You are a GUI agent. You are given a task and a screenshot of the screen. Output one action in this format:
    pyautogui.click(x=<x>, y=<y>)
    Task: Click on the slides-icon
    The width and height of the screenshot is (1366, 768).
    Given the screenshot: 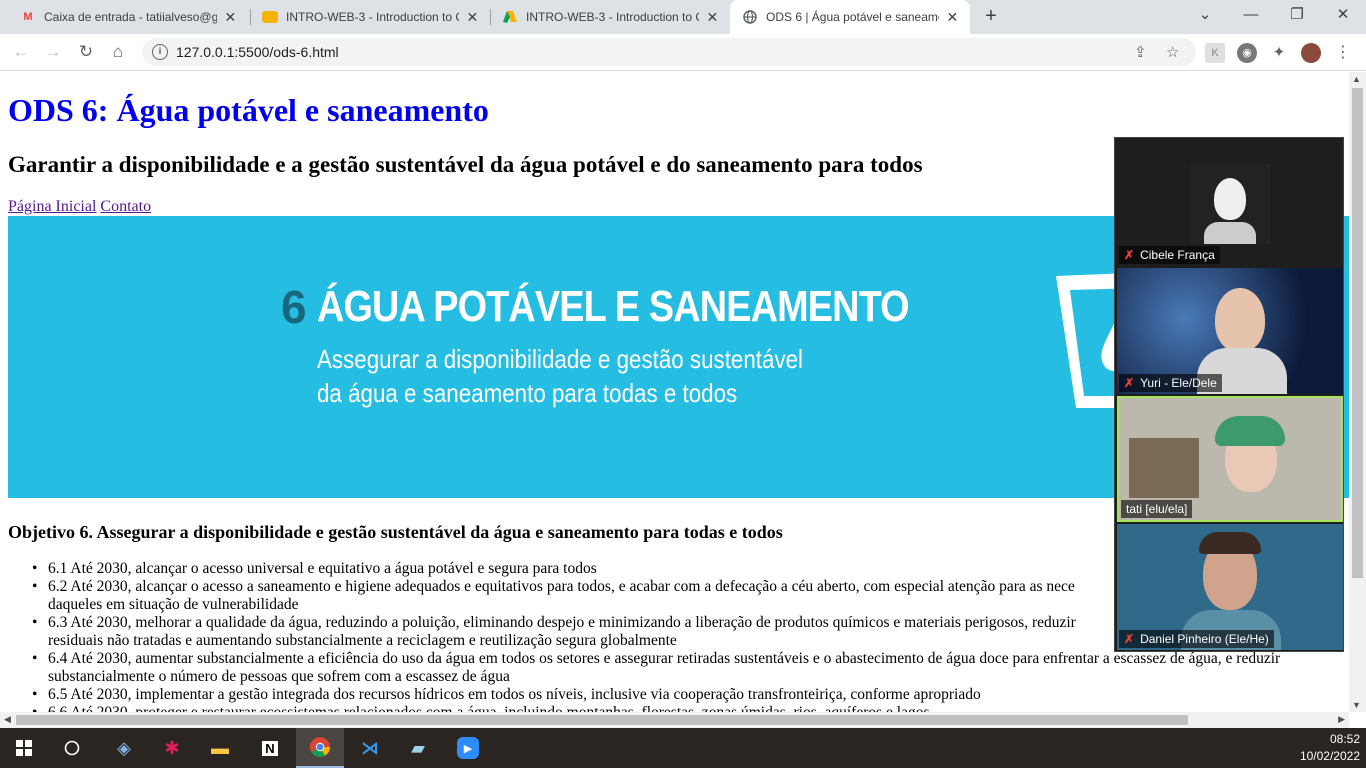 What is the action you would take?
    pyautogui.click(x=270, y=17)
    